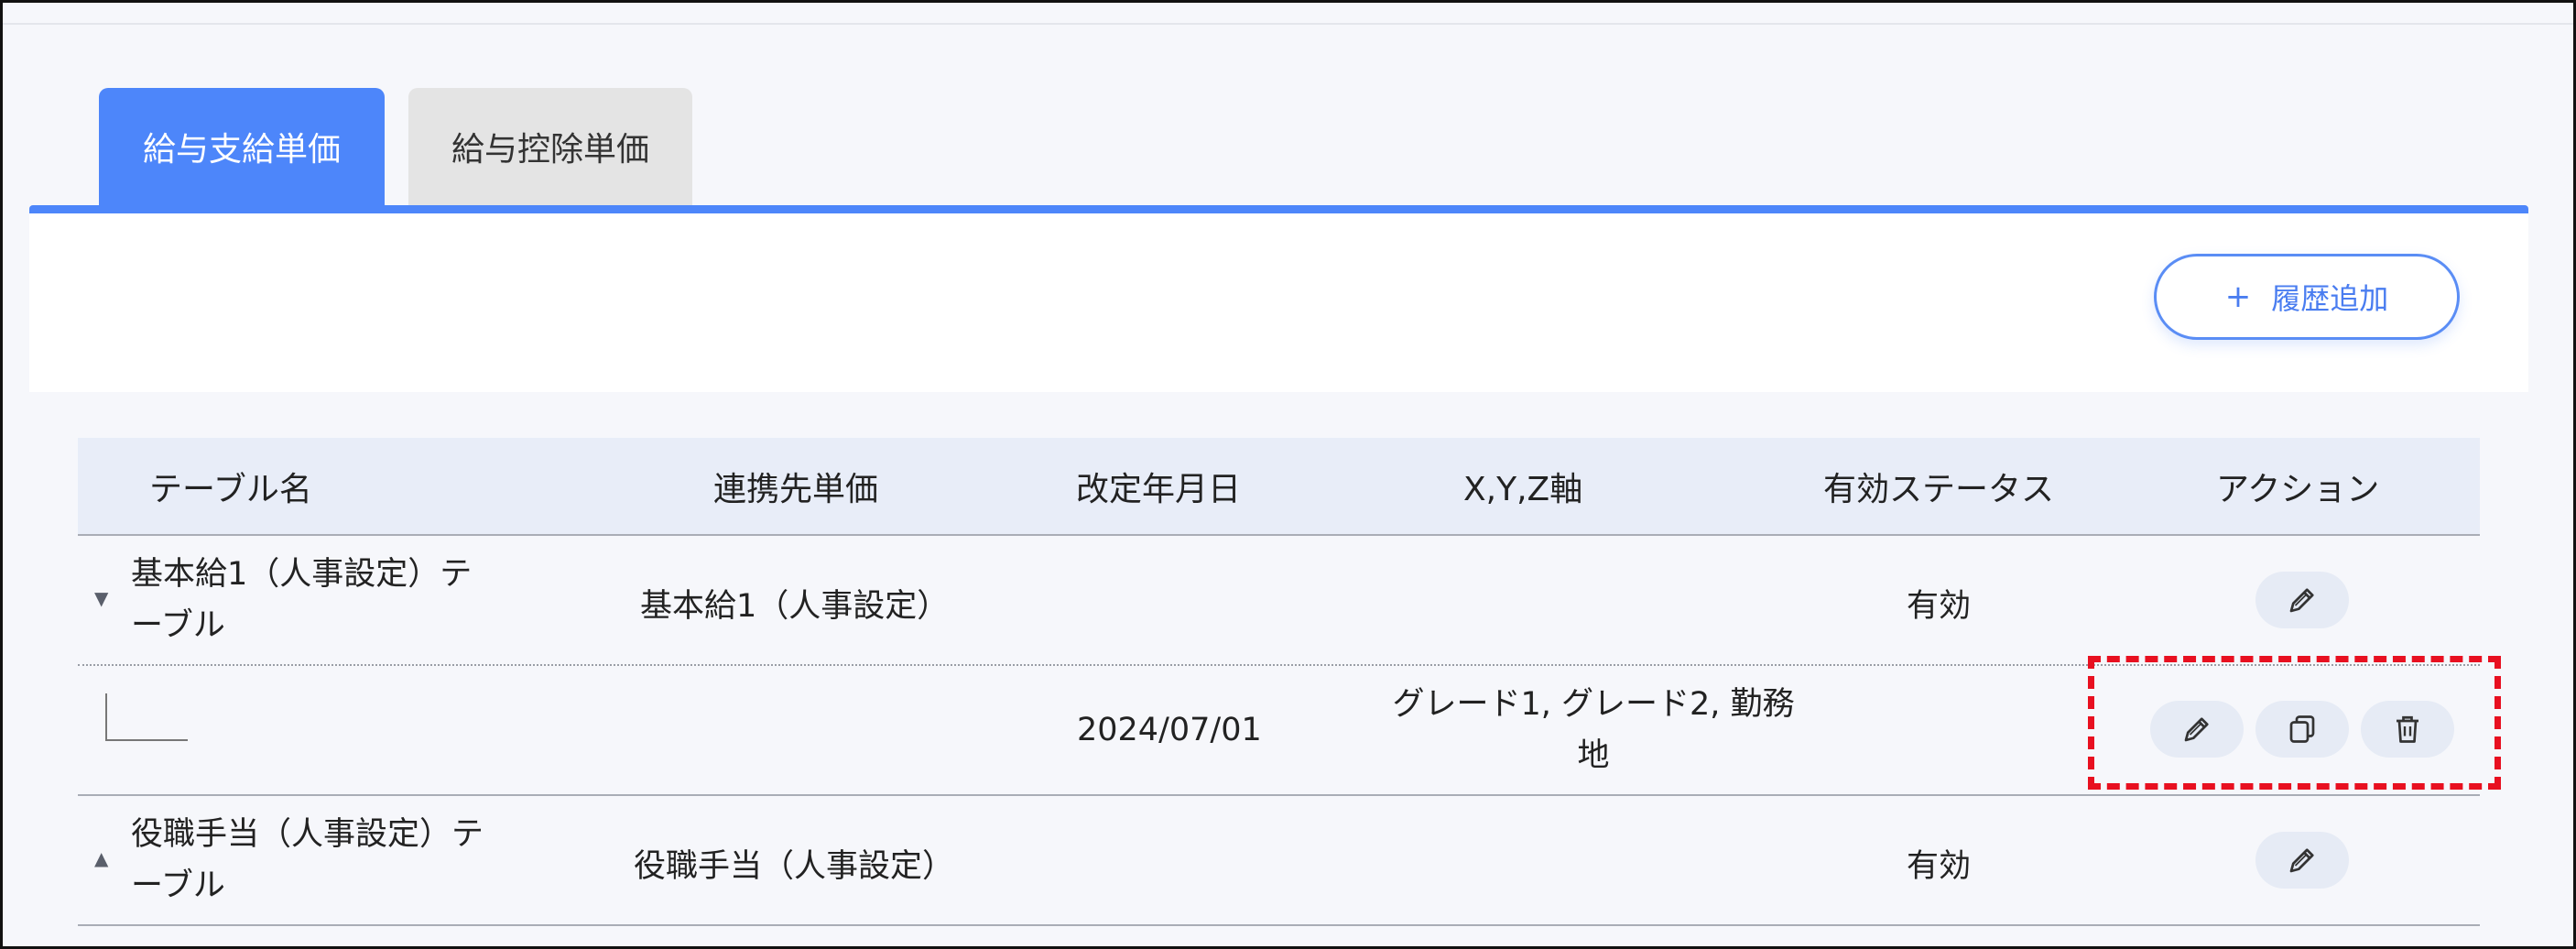 The width and height of the screenshot is (2576, 949). Describe the element at coordinates (1288, 24) in the screenshot. I see `top-divider` at that location.